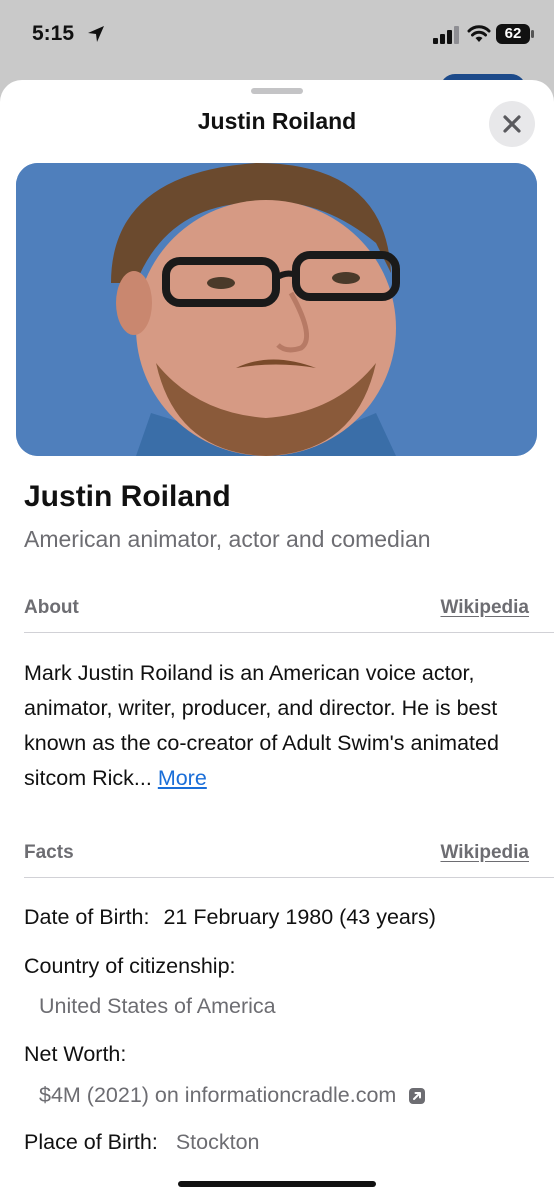 This screenshot has height=1200, width=554. Describe the element at coordinates (227, 539) in the screenshot. I see `entity-description: American animator, actor and comedian` at that location.